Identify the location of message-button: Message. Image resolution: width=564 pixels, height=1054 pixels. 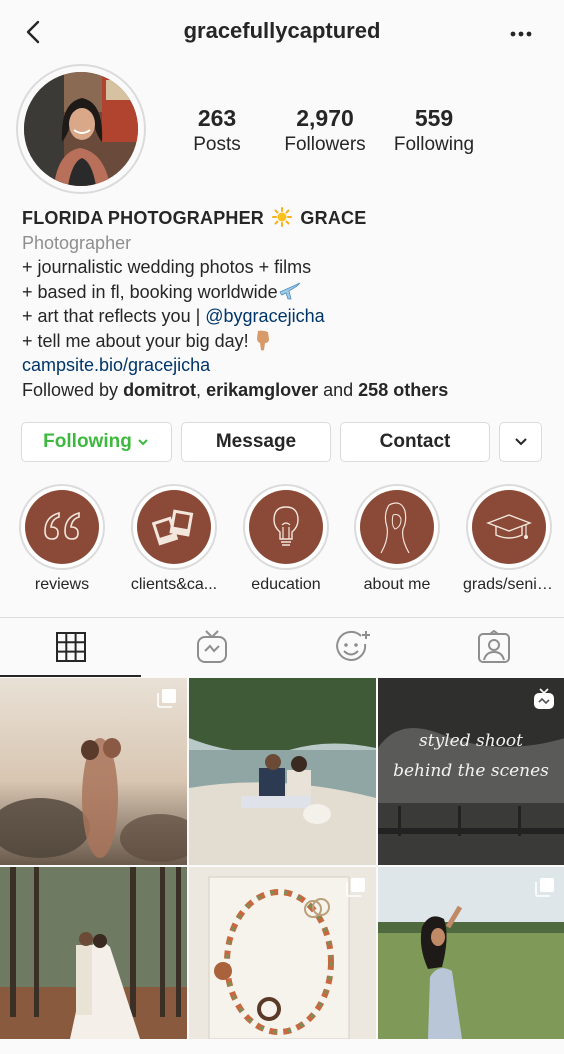
(256, 442).